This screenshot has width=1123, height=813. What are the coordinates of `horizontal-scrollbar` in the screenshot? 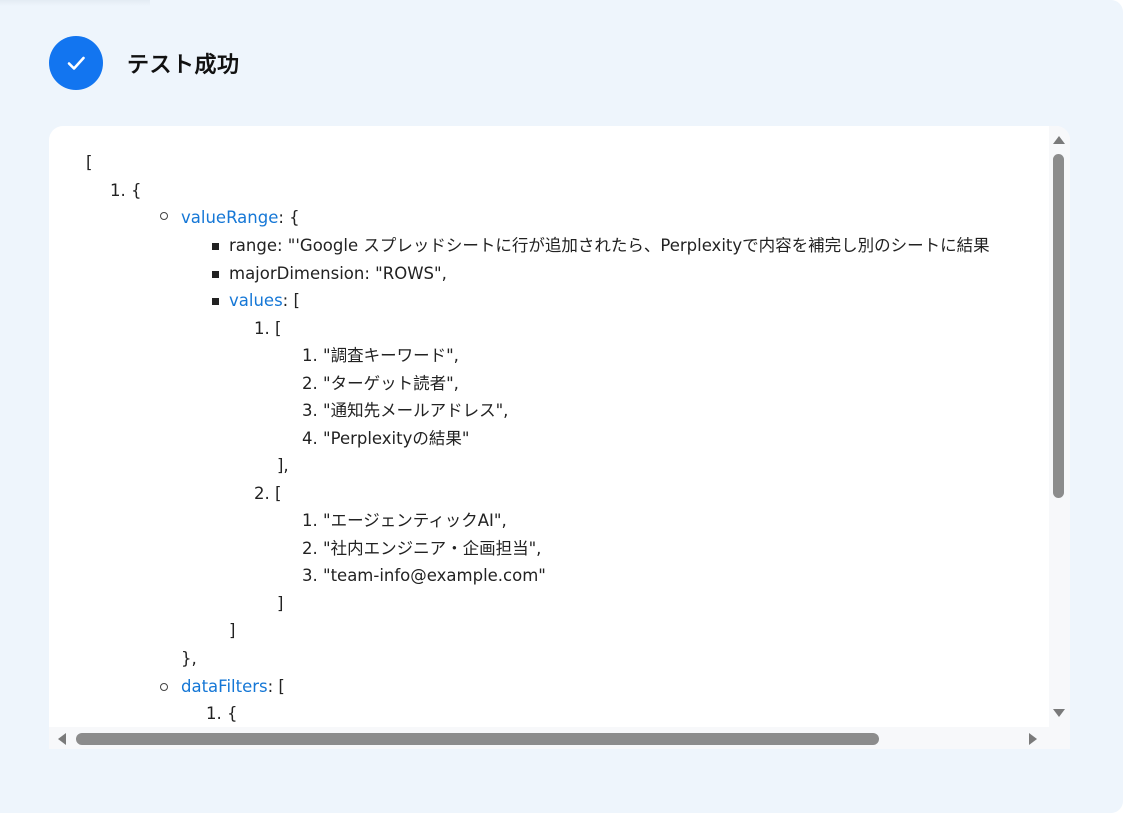 It's located at (559, 738).